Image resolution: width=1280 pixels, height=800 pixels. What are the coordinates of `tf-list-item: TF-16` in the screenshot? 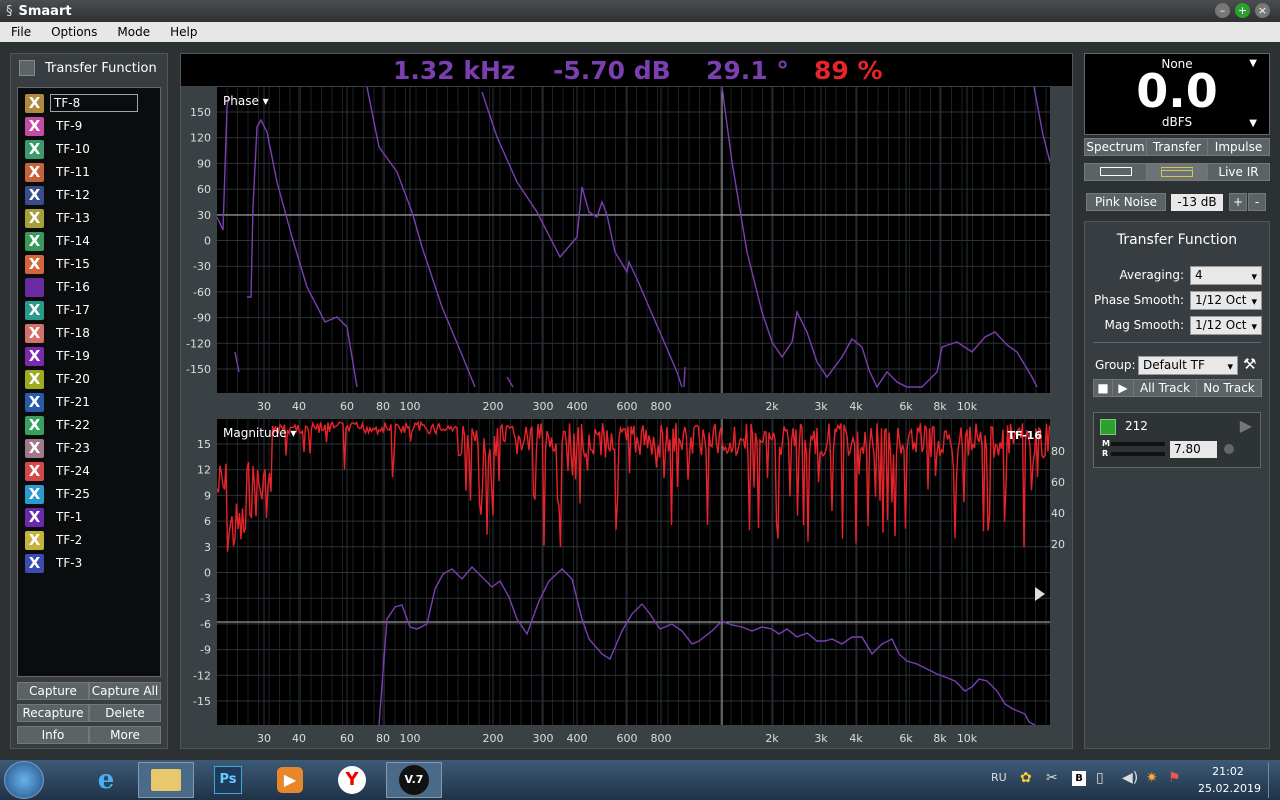 It's located at (59, 287).